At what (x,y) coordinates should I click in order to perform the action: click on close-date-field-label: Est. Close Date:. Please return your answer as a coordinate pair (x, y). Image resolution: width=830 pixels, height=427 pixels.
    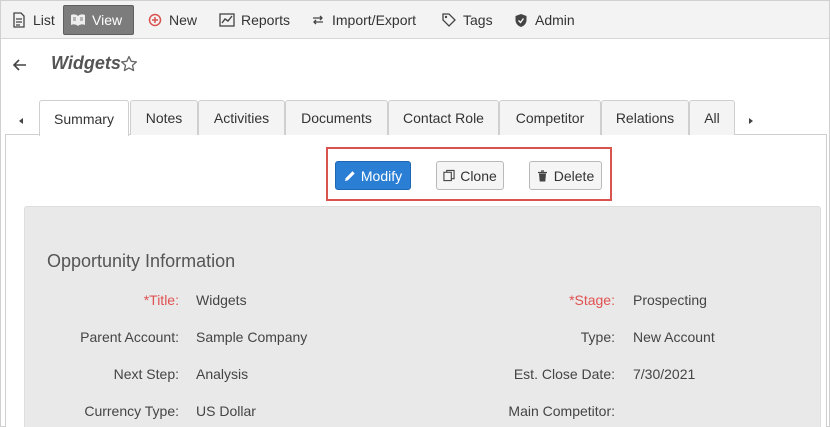
    Looking at the image, I should click on (564, 374).